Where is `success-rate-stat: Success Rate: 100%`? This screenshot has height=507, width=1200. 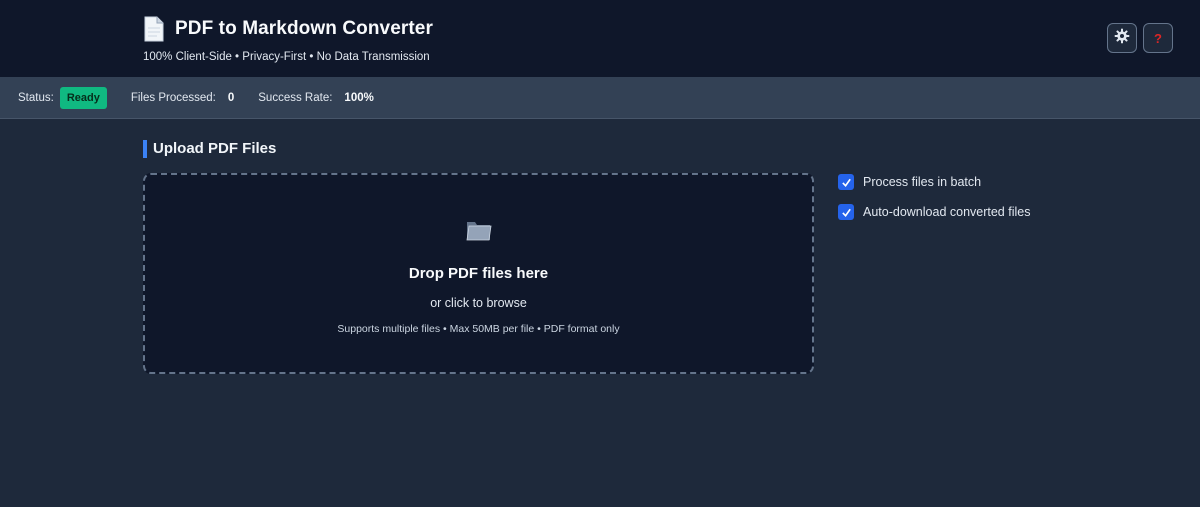
success-rate-stat: Success Rate: 100% is located at coordinates (316, 98).